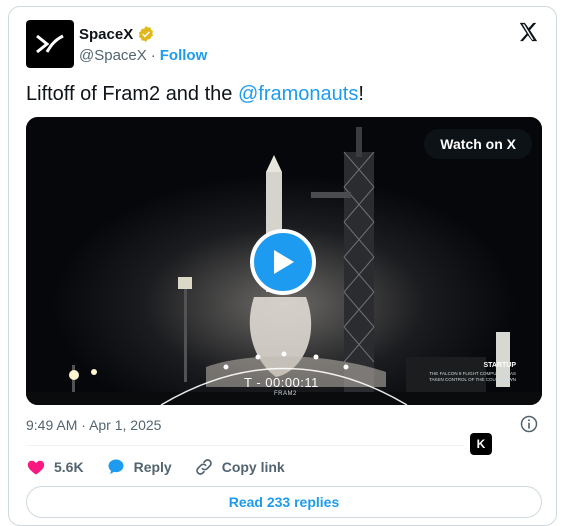  I want to click on tweet-date: Apr 1, 2025, so click(125, 425).